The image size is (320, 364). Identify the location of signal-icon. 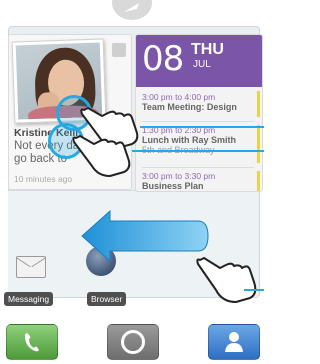
(131, 7).